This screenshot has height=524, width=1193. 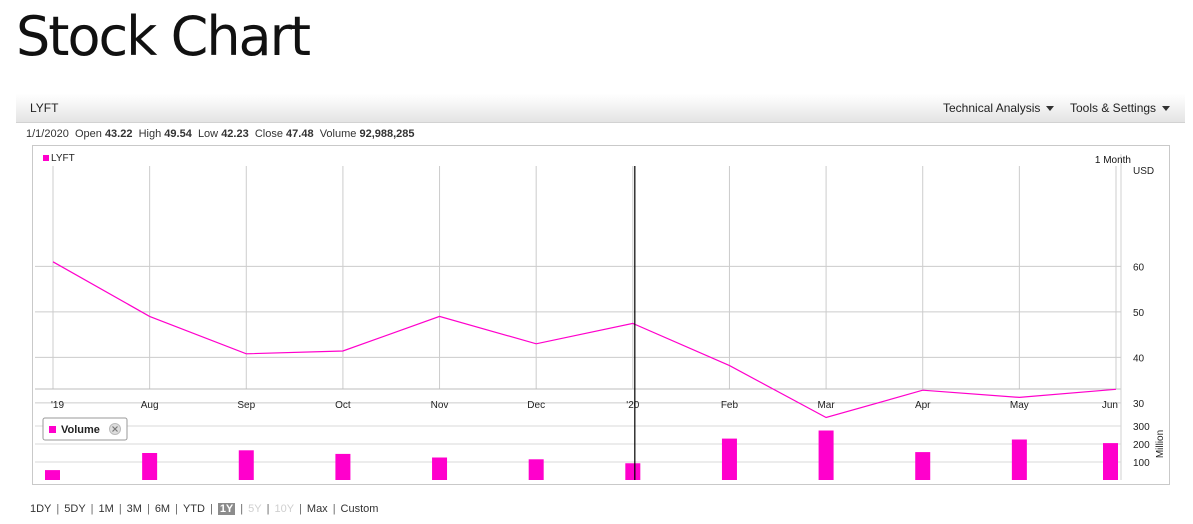 I want to click on ticker-symbol: LYFT, so click(x=44, y=108).